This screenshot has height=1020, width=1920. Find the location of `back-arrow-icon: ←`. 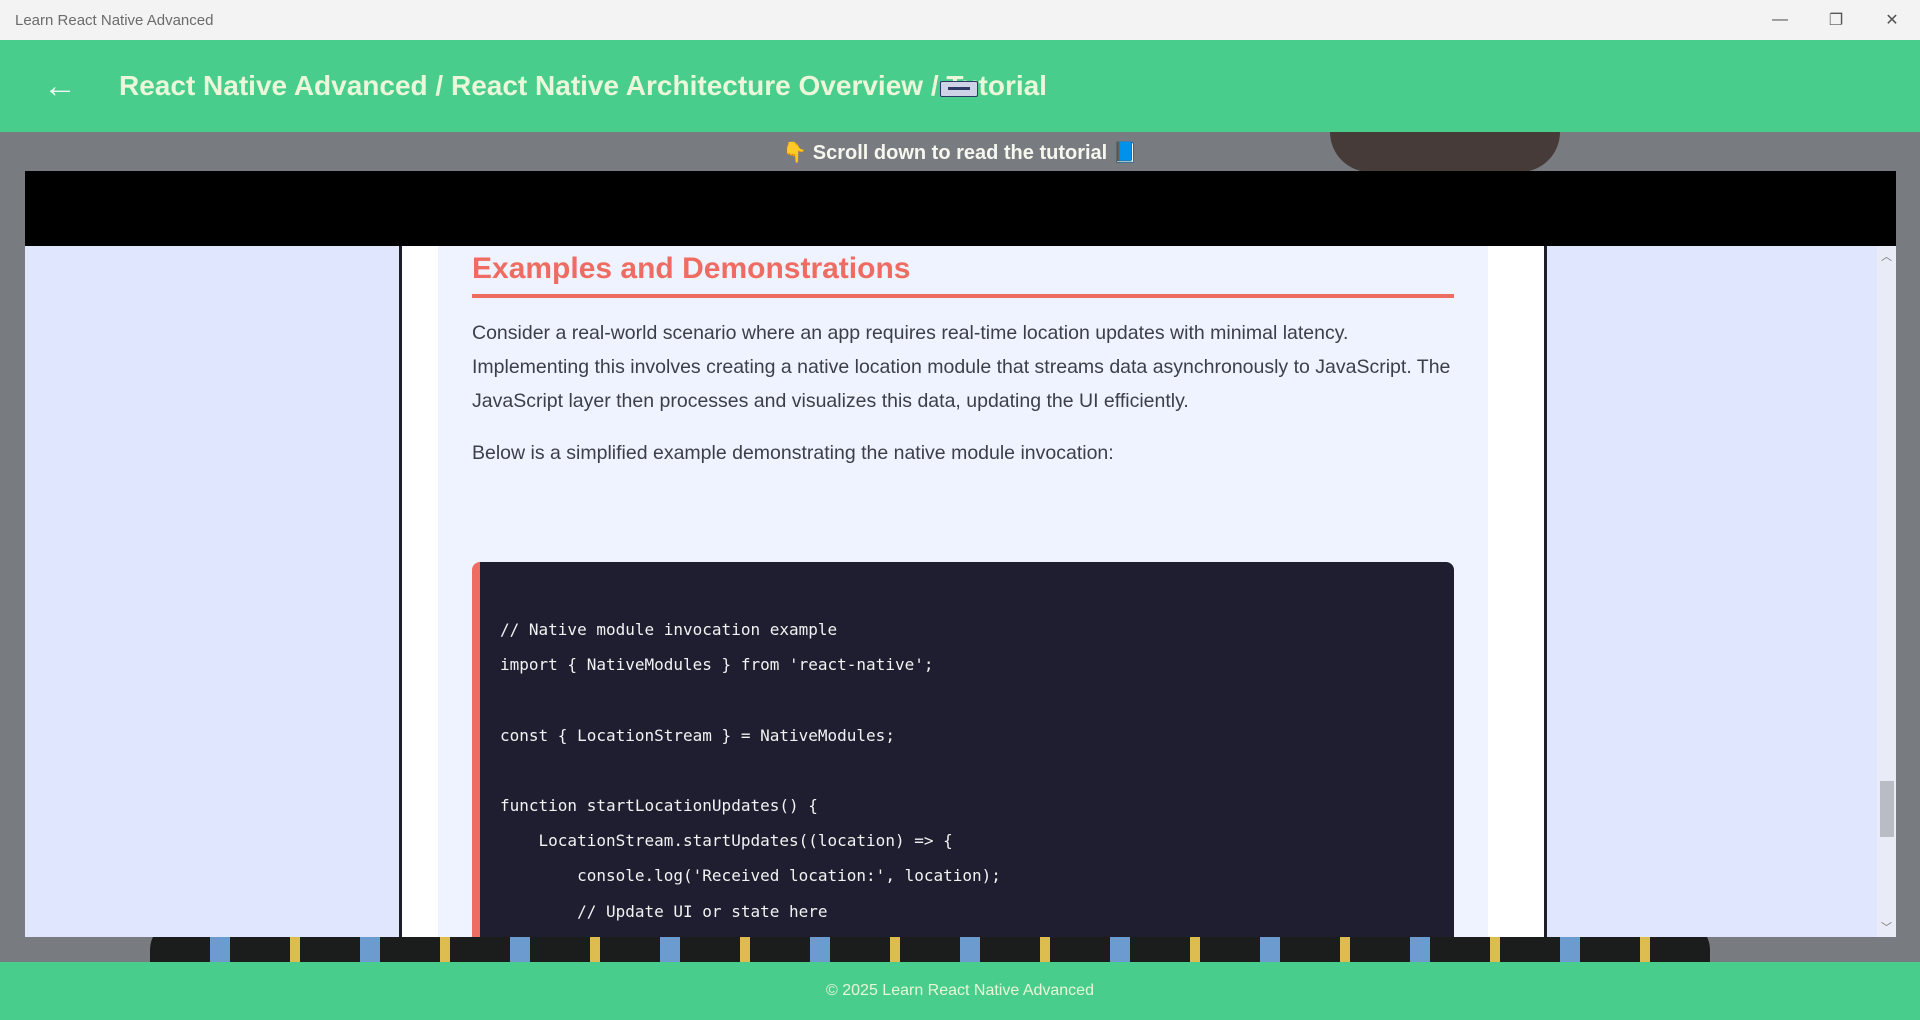

back-arrow-icon: ← is located at coordinates (60, 86).